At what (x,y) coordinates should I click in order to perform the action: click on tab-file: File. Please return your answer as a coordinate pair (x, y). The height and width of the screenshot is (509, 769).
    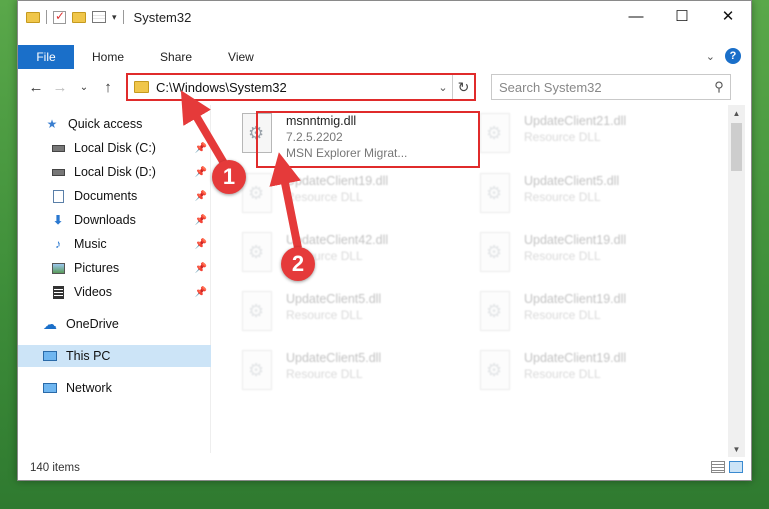
    Looking at the image, I should click on (46, 57).